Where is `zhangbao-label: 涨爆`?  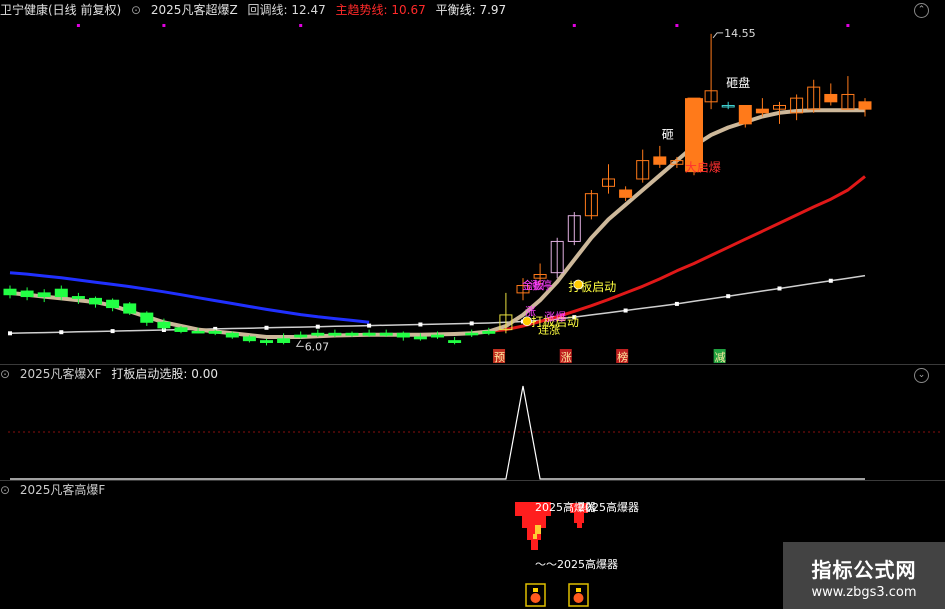
zhangbao-label: 涨爆 is located at coordinates (555, 316).